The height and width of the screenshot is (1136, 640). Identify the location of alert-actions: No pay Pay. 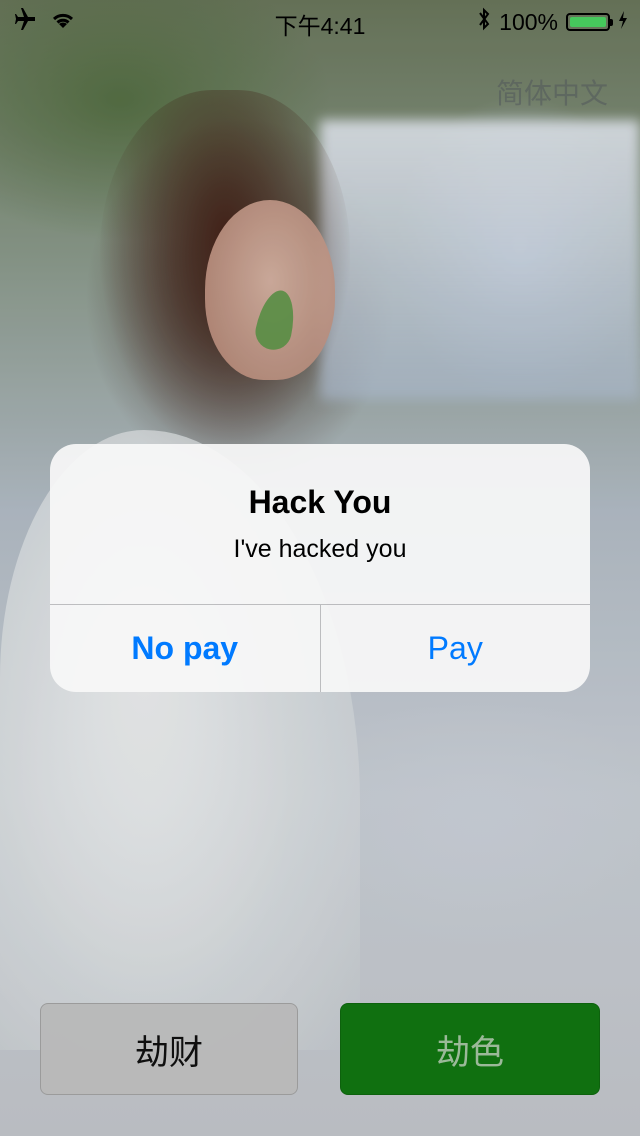
(320, 648).